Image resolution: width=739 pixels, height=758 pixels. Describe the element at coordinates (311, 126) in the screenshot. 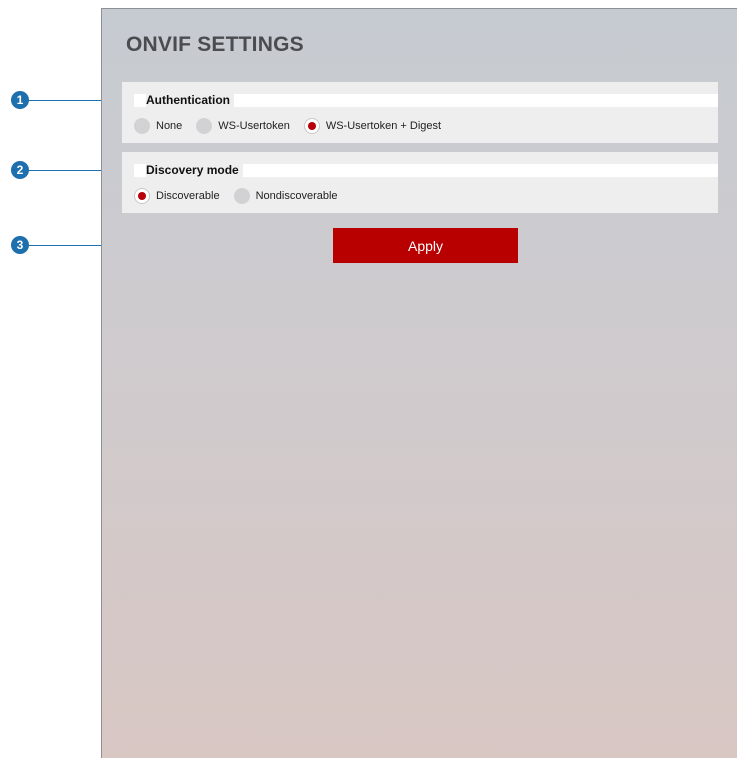

I see `radio-ws-usertoken-digest` at that location.